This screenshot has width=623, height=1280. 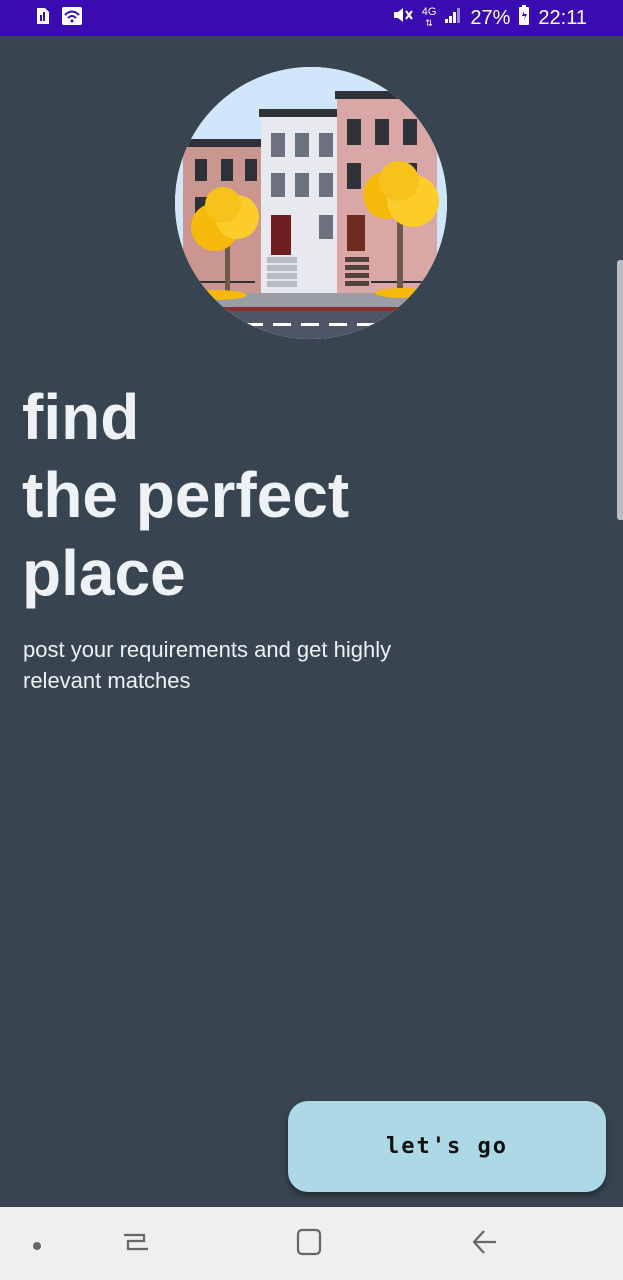 I want to click on headline-line: find, so click(x=81, y=417).